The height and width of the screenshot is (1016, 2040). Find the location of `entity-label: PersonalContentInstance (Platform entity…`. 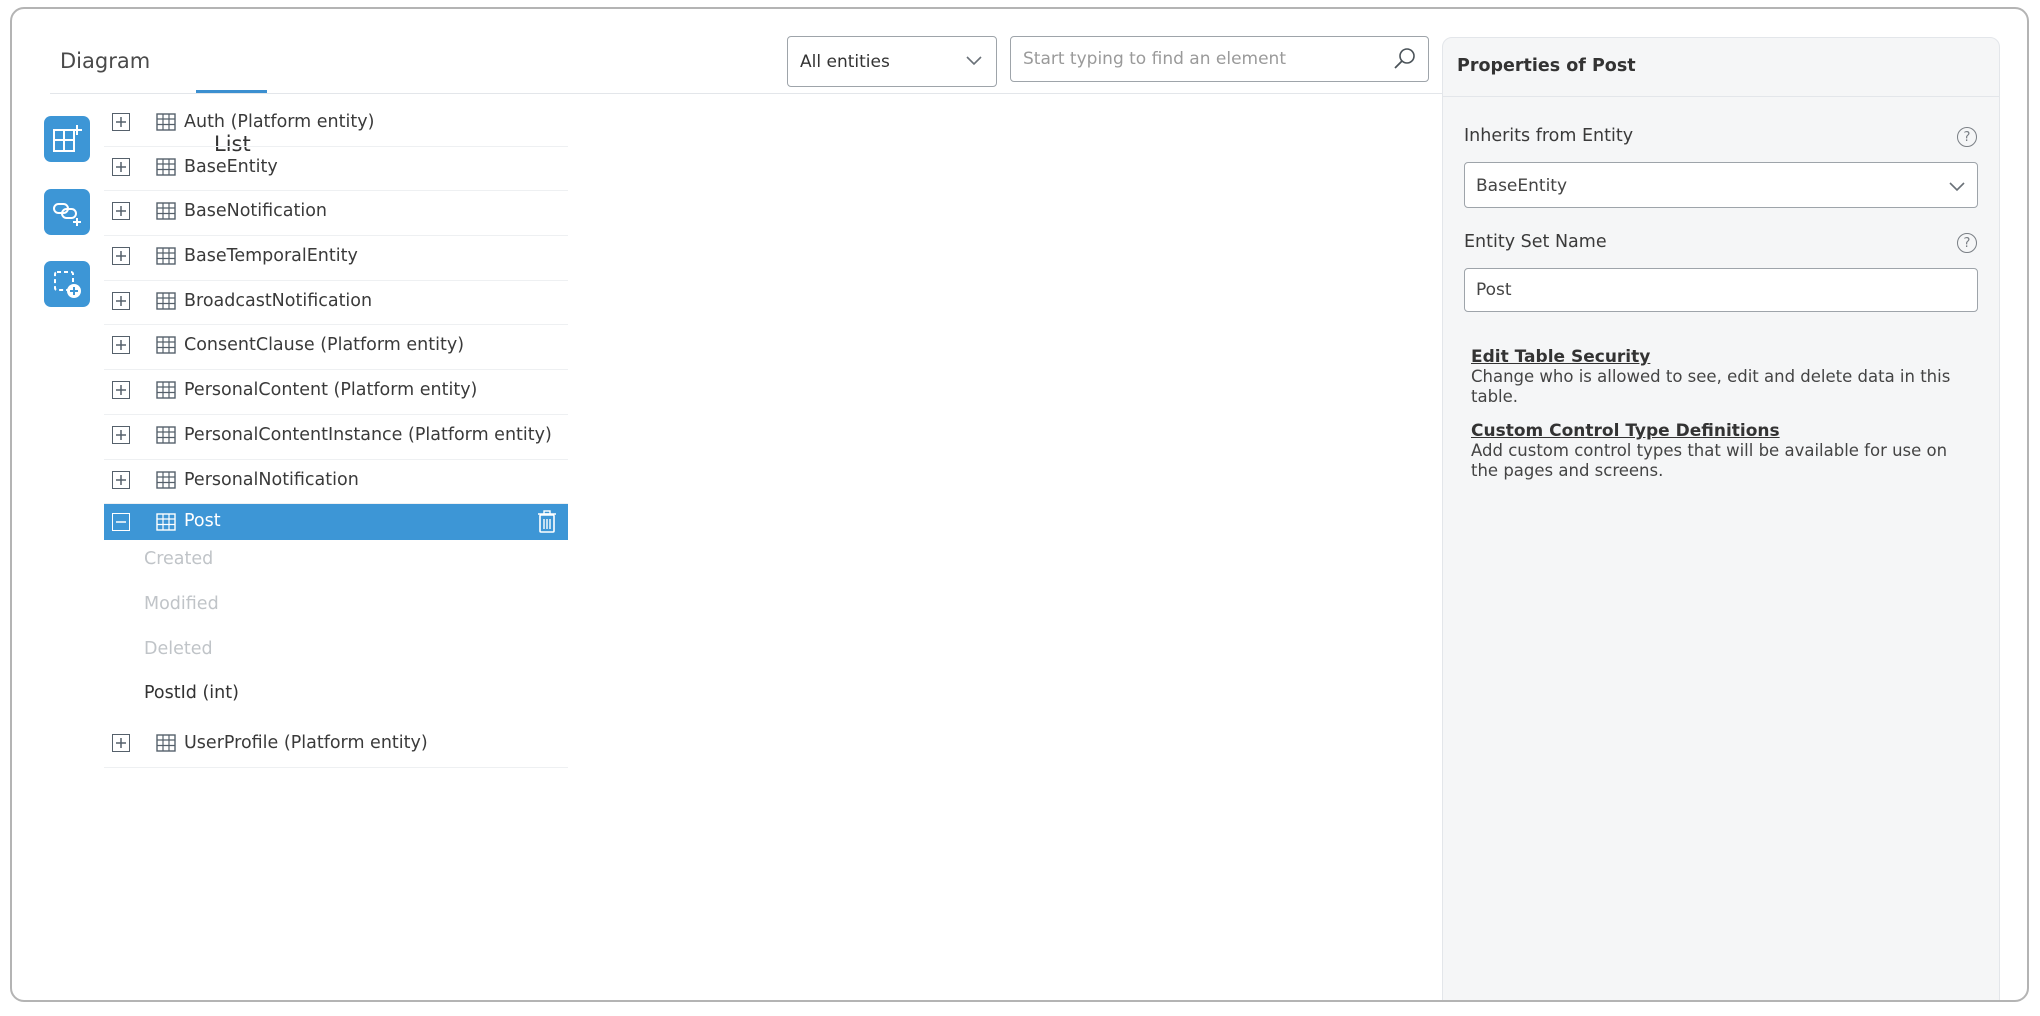

entity-label: PersonalContentInstance (Platform entity… is located at coordinates (368, 434).